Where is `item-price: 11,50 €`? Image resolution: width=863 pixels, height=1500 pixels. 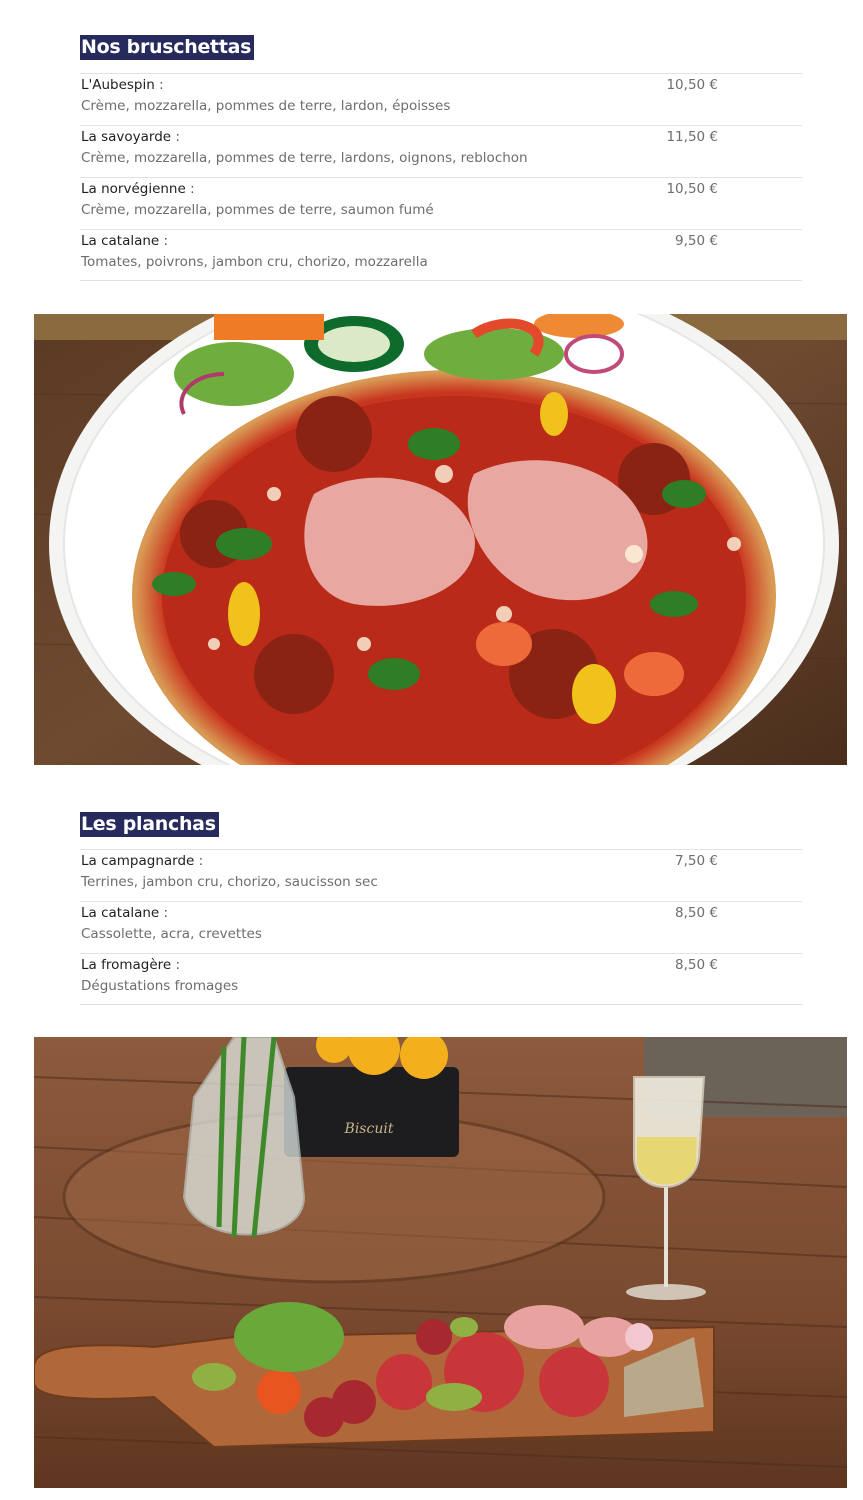
item-price: 11,50 € is located at coordinates (692, 137).